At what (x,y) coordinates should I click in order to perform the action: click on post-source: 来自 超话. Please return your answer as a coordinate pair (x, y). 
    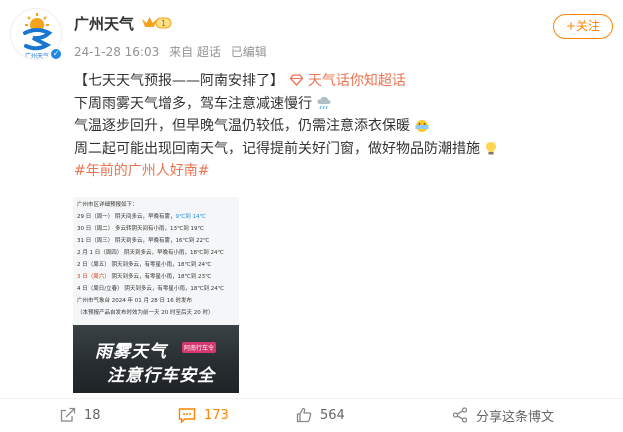
    Looking at the image, I should click on (195, 52).